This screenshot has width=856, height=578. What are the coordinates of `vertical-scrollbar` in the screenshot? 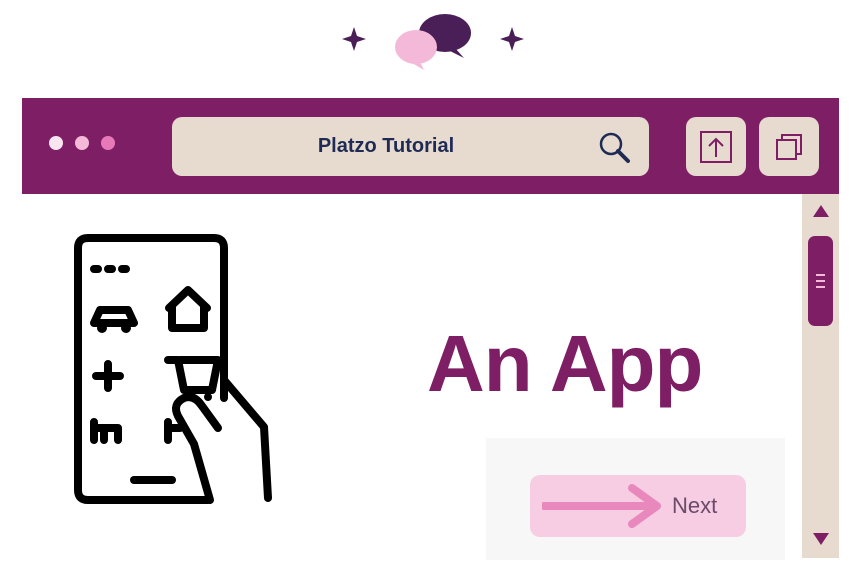 It's located at (820, 376).